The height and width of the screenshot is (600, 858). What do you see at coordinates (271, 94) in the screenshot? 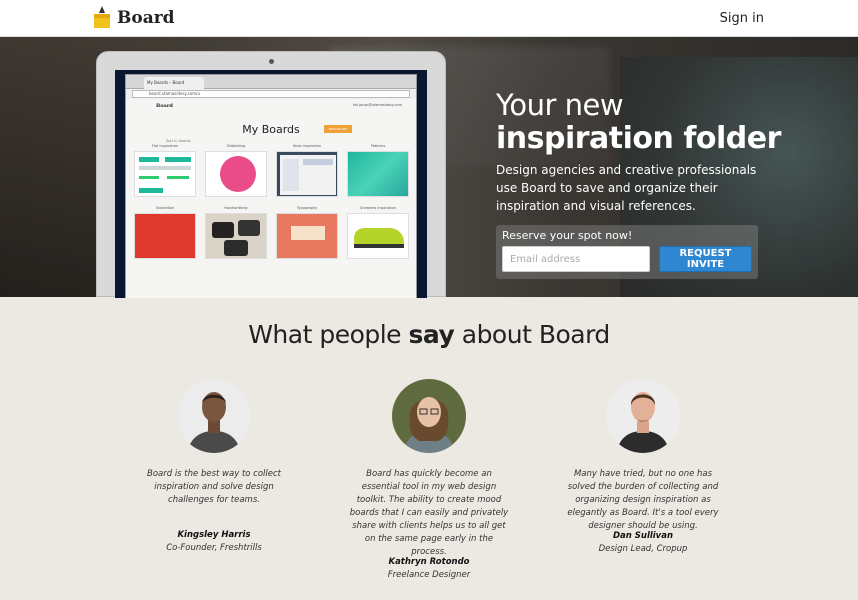
I see `browser-url: board.stamasidesy.com/u` at bounding box center [271, 94].